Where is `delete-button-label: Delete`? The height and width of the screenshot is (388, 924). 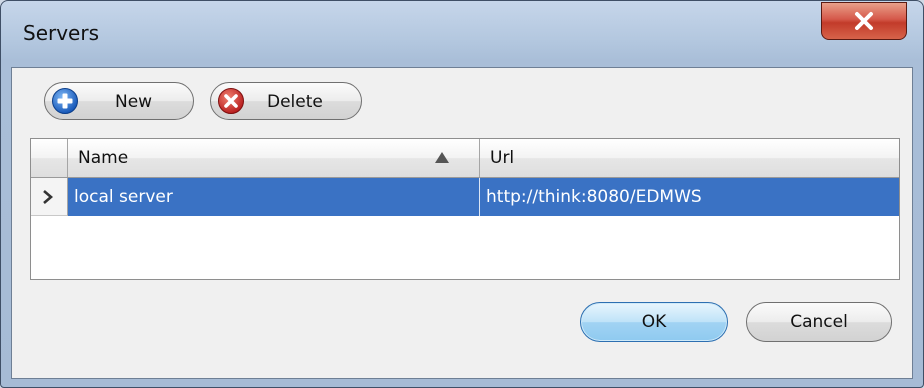 delete-button-label: Delete is located at coordinates (295, 102).